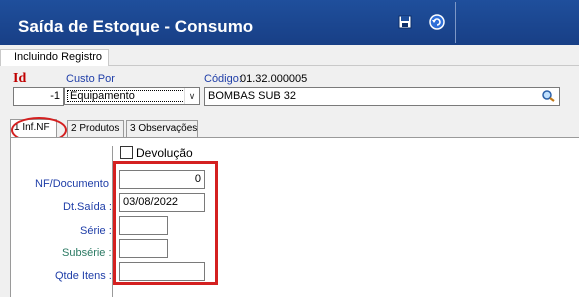  What do you see at coordinates (95, 128) in the screenshot?
I see `tab-produtos: 2 Produtos` at bounding box center [95, 128].